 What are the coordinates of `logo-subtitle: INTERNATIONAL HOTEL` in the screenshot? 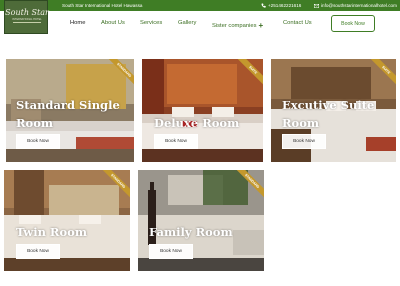 It's located at (27, 19).